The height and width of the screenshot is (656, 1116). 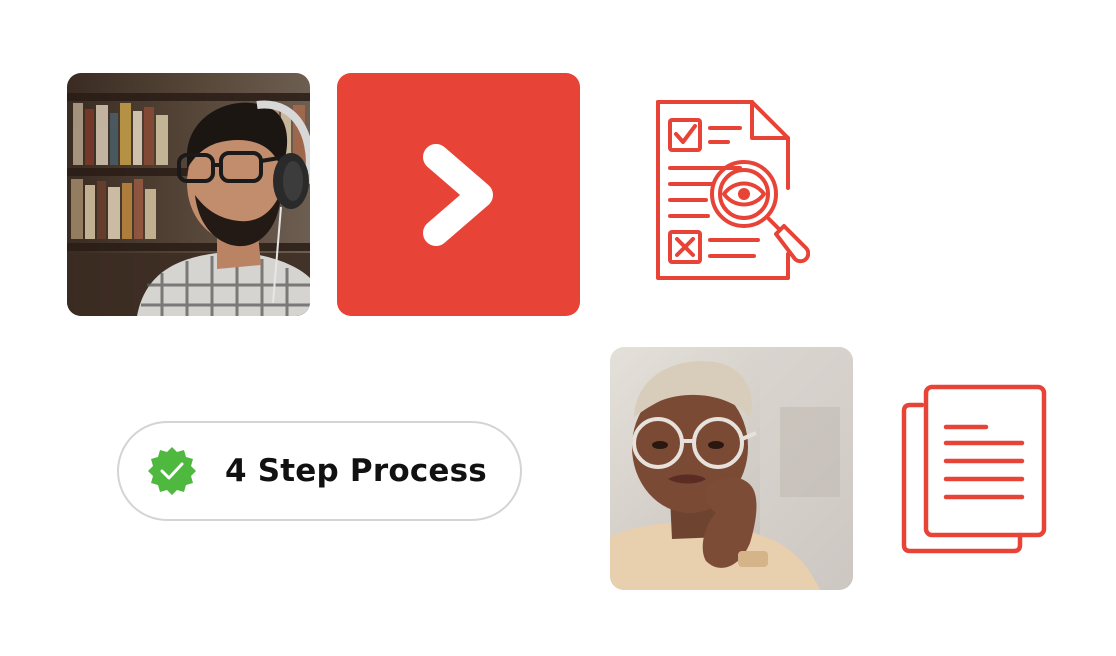 I want to click on chevron-right-icon, so click(x=457, y=194).